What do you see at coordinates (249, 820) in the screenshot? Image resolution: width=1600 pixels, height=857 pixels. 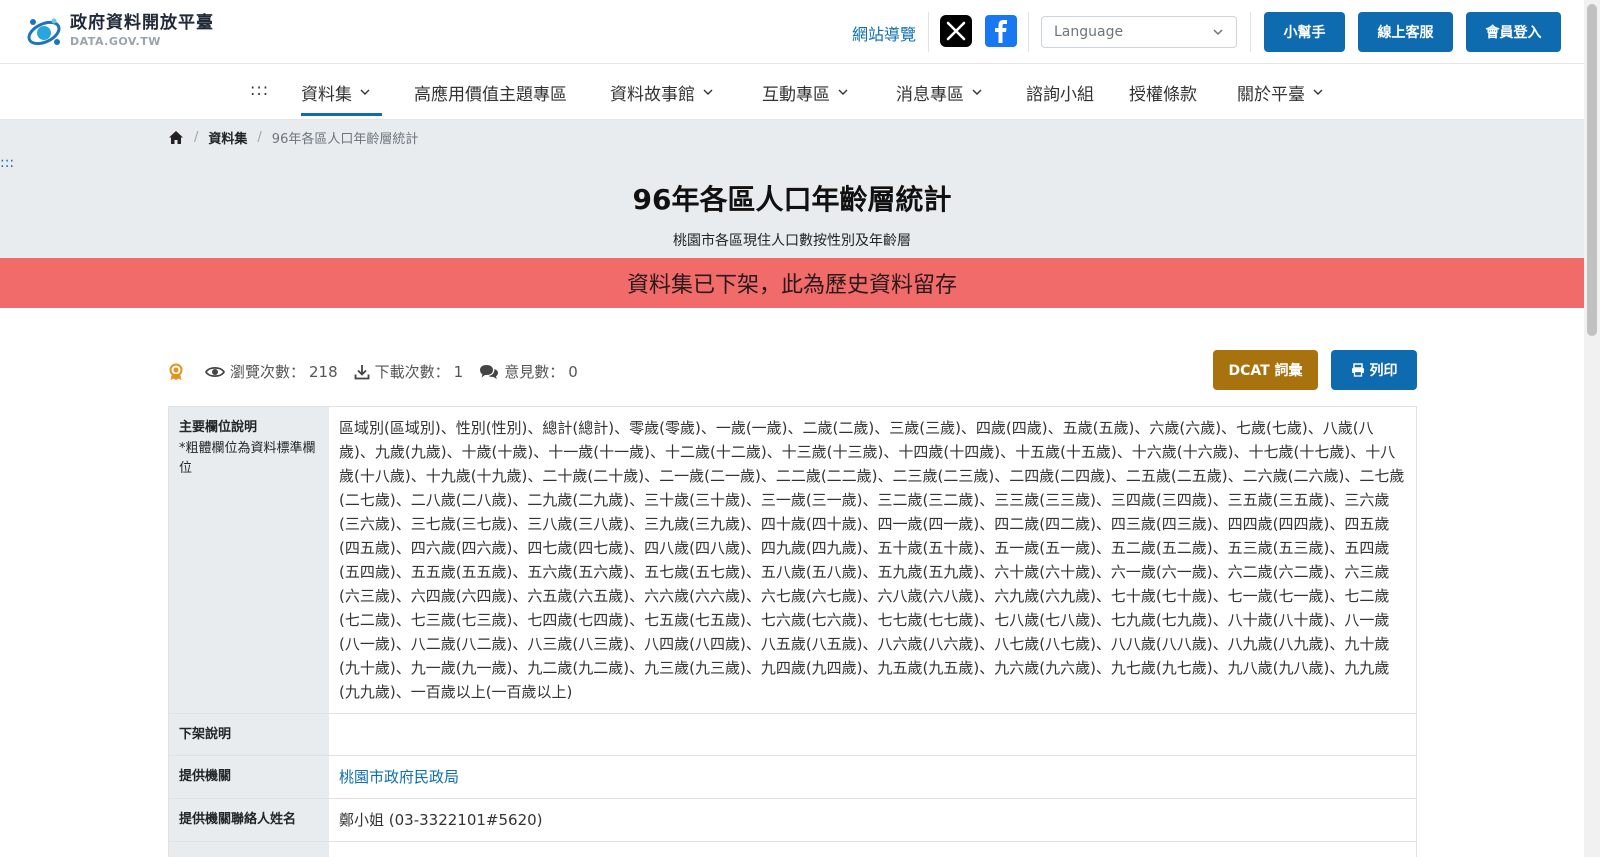 I see `contact-label: 提供機關聯絡人姓名` at bounding box center [249, 820].